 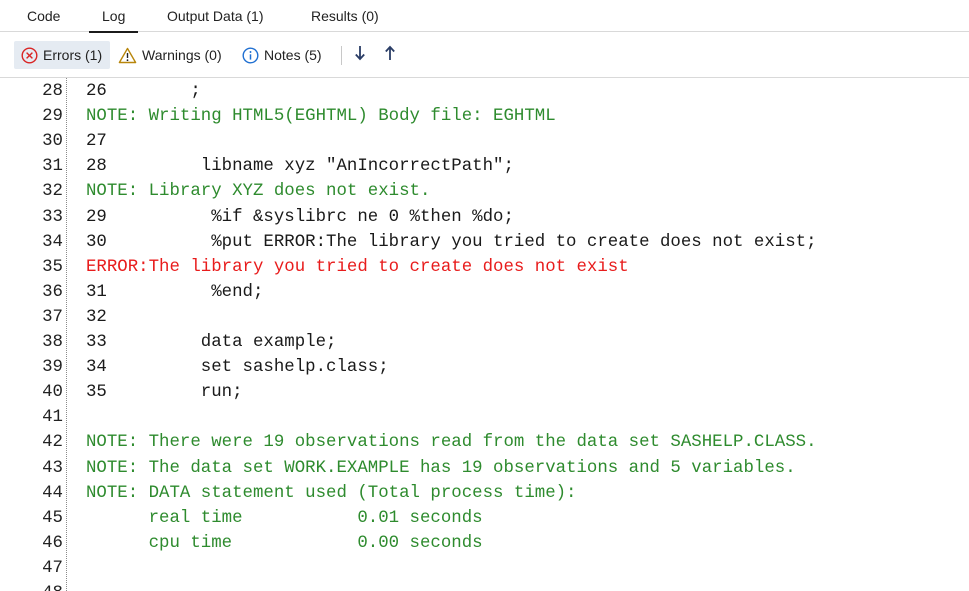 What do you see at coordinates (484, 191) in the screenshot?
I see `log-line: 32 NOTE: Library XYZ does not exist.` at bounding box center [484, 191].